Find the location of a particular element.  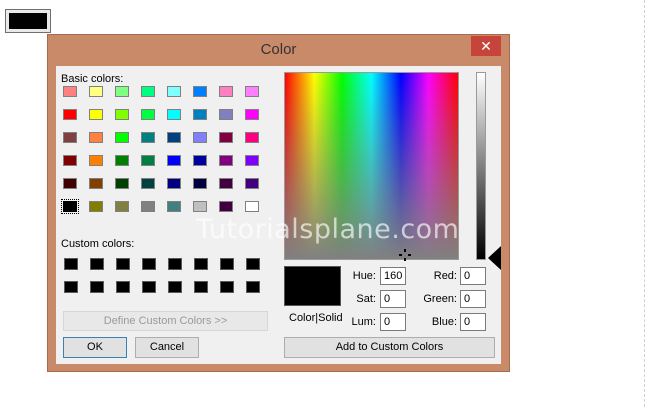

basic-colors-label: Basic colors: is located at coordinates (92, 79).